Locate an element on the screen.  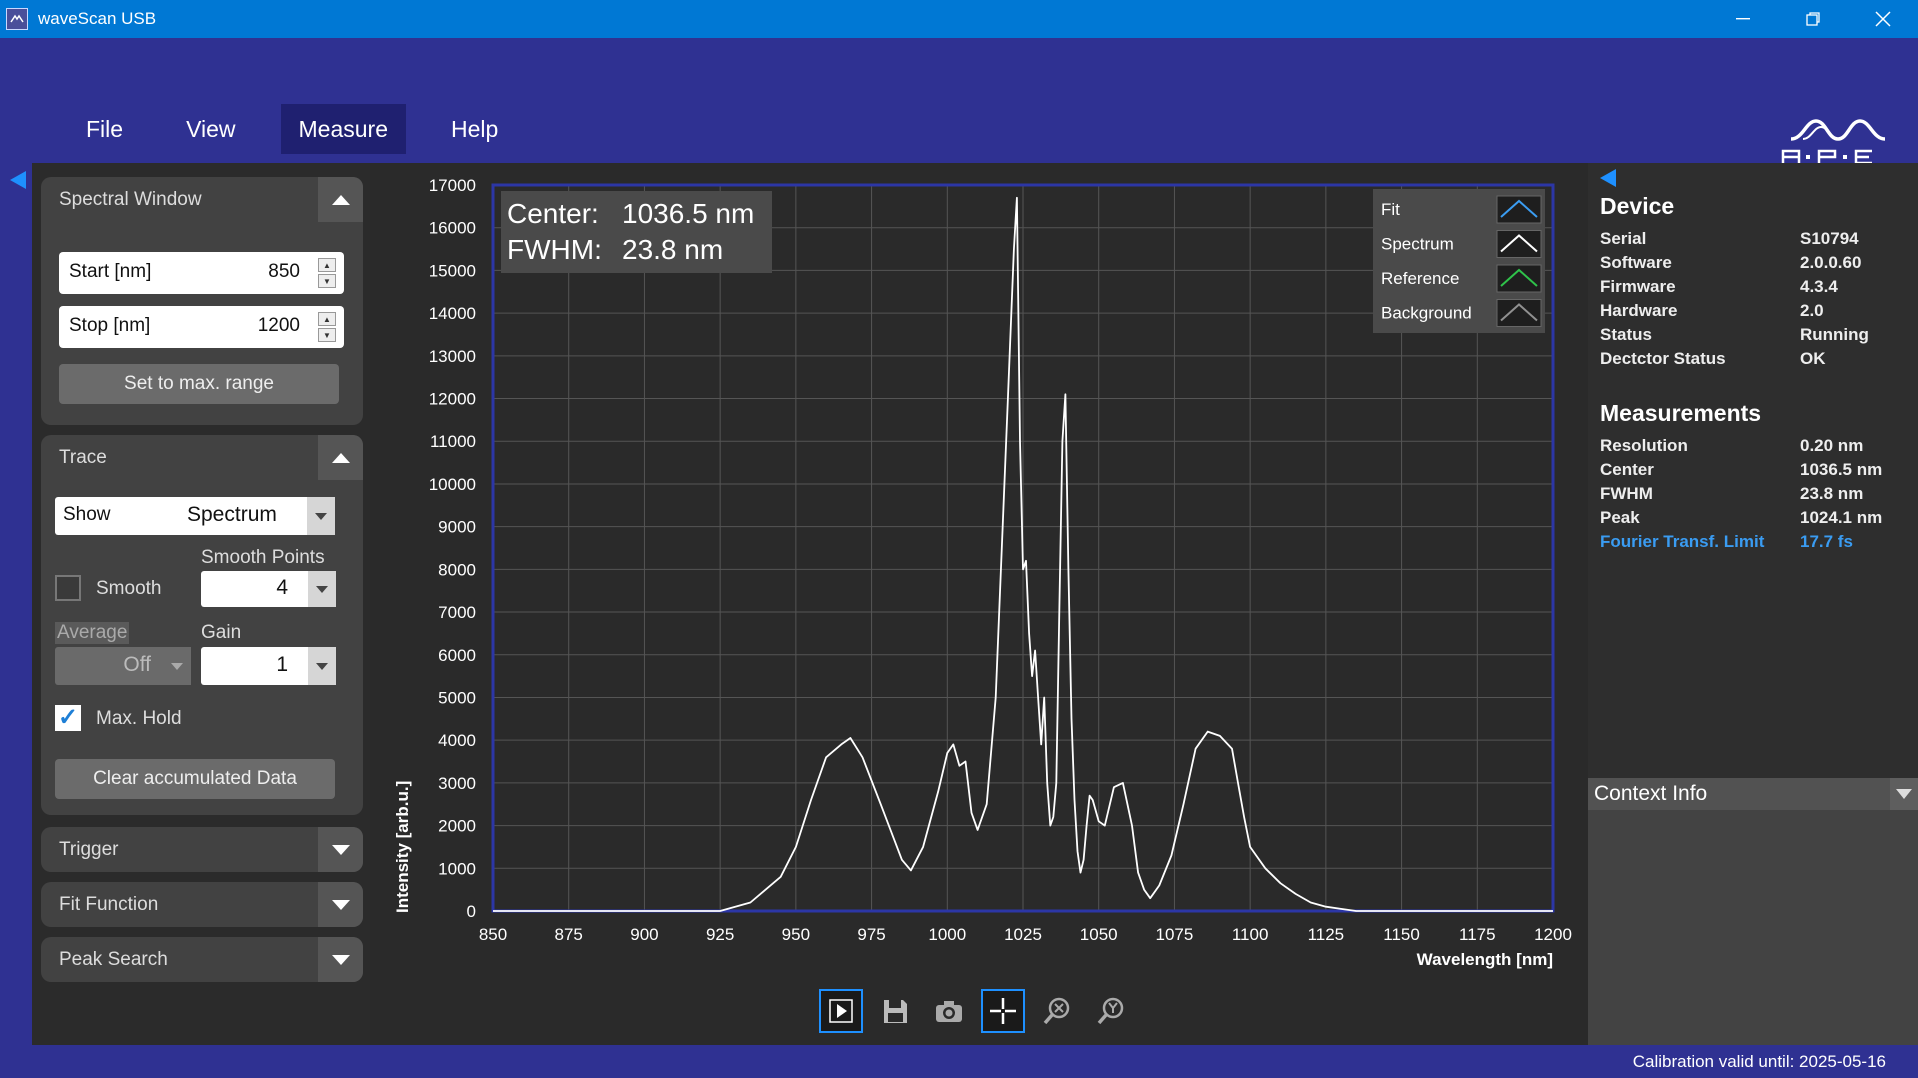
fit-function-section: Fit Function is located at coordinates (202, 904).